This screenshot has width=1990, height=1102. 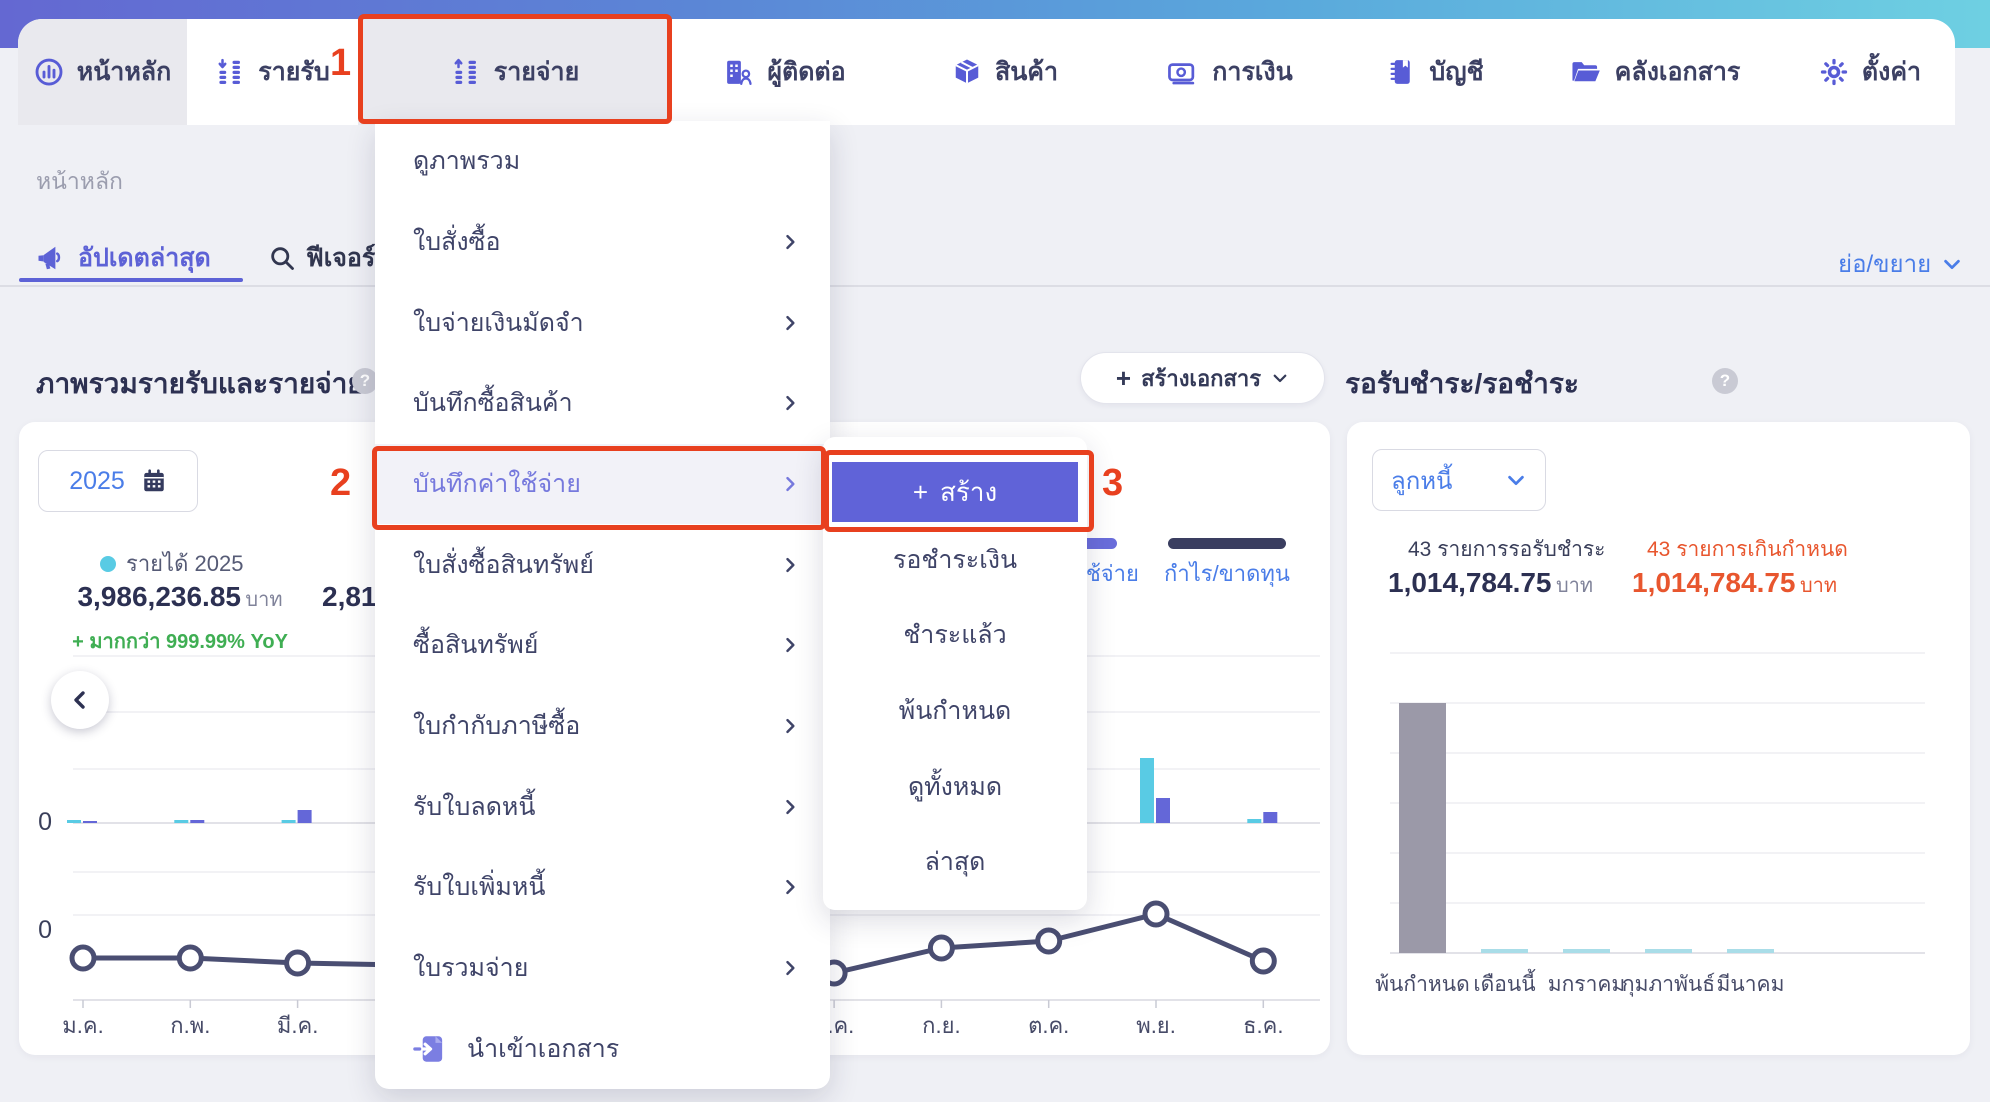 I want to click on menu-item-label: ใบสั่งซื้อสินทรัพย์, so click(x=503, y=564).